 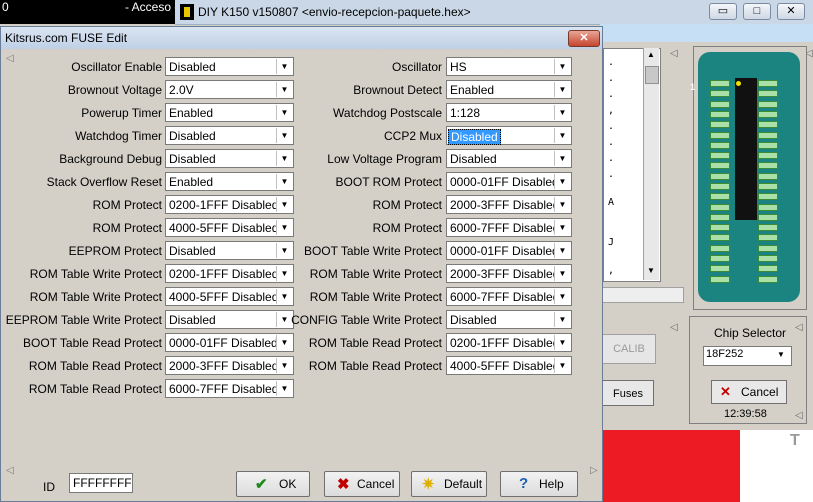 What do you see at coordinates (629, 349) in the screenshot?
I see `calib-button: CALIB` at bounding box center [629, 349].